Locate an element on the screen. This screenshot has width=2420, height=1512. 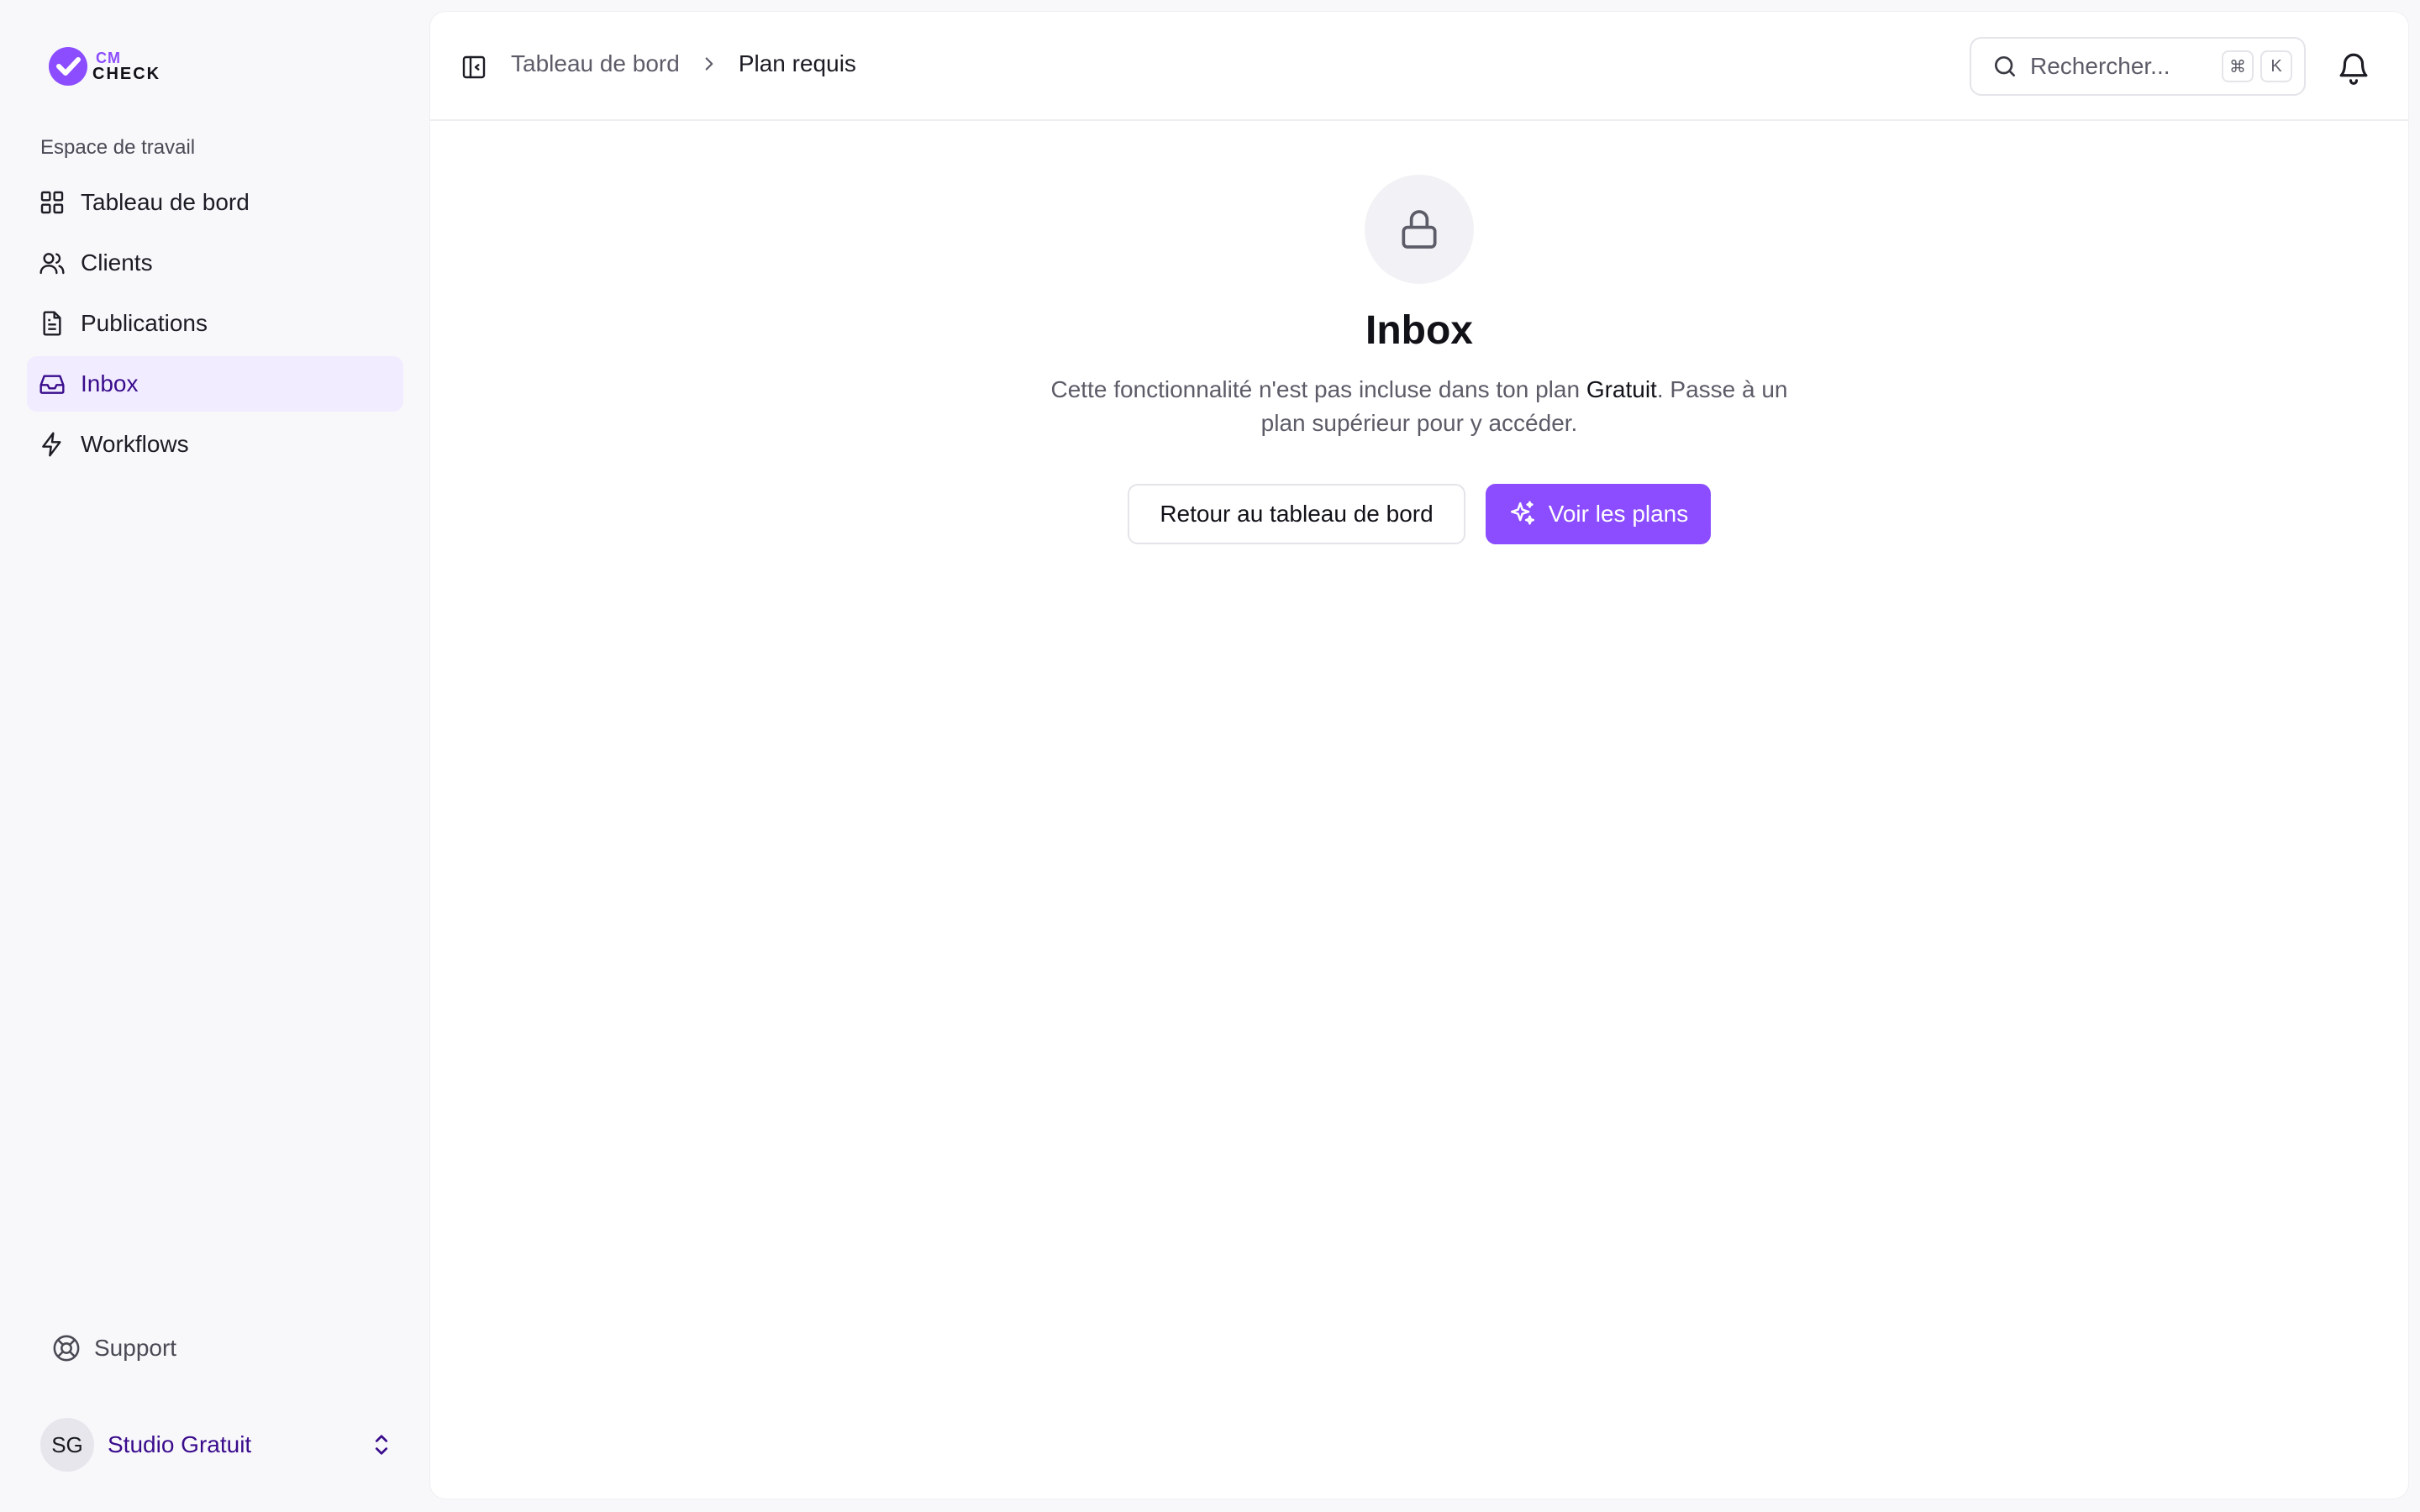
chevron-right-icon is located at coordinates (709, 64).